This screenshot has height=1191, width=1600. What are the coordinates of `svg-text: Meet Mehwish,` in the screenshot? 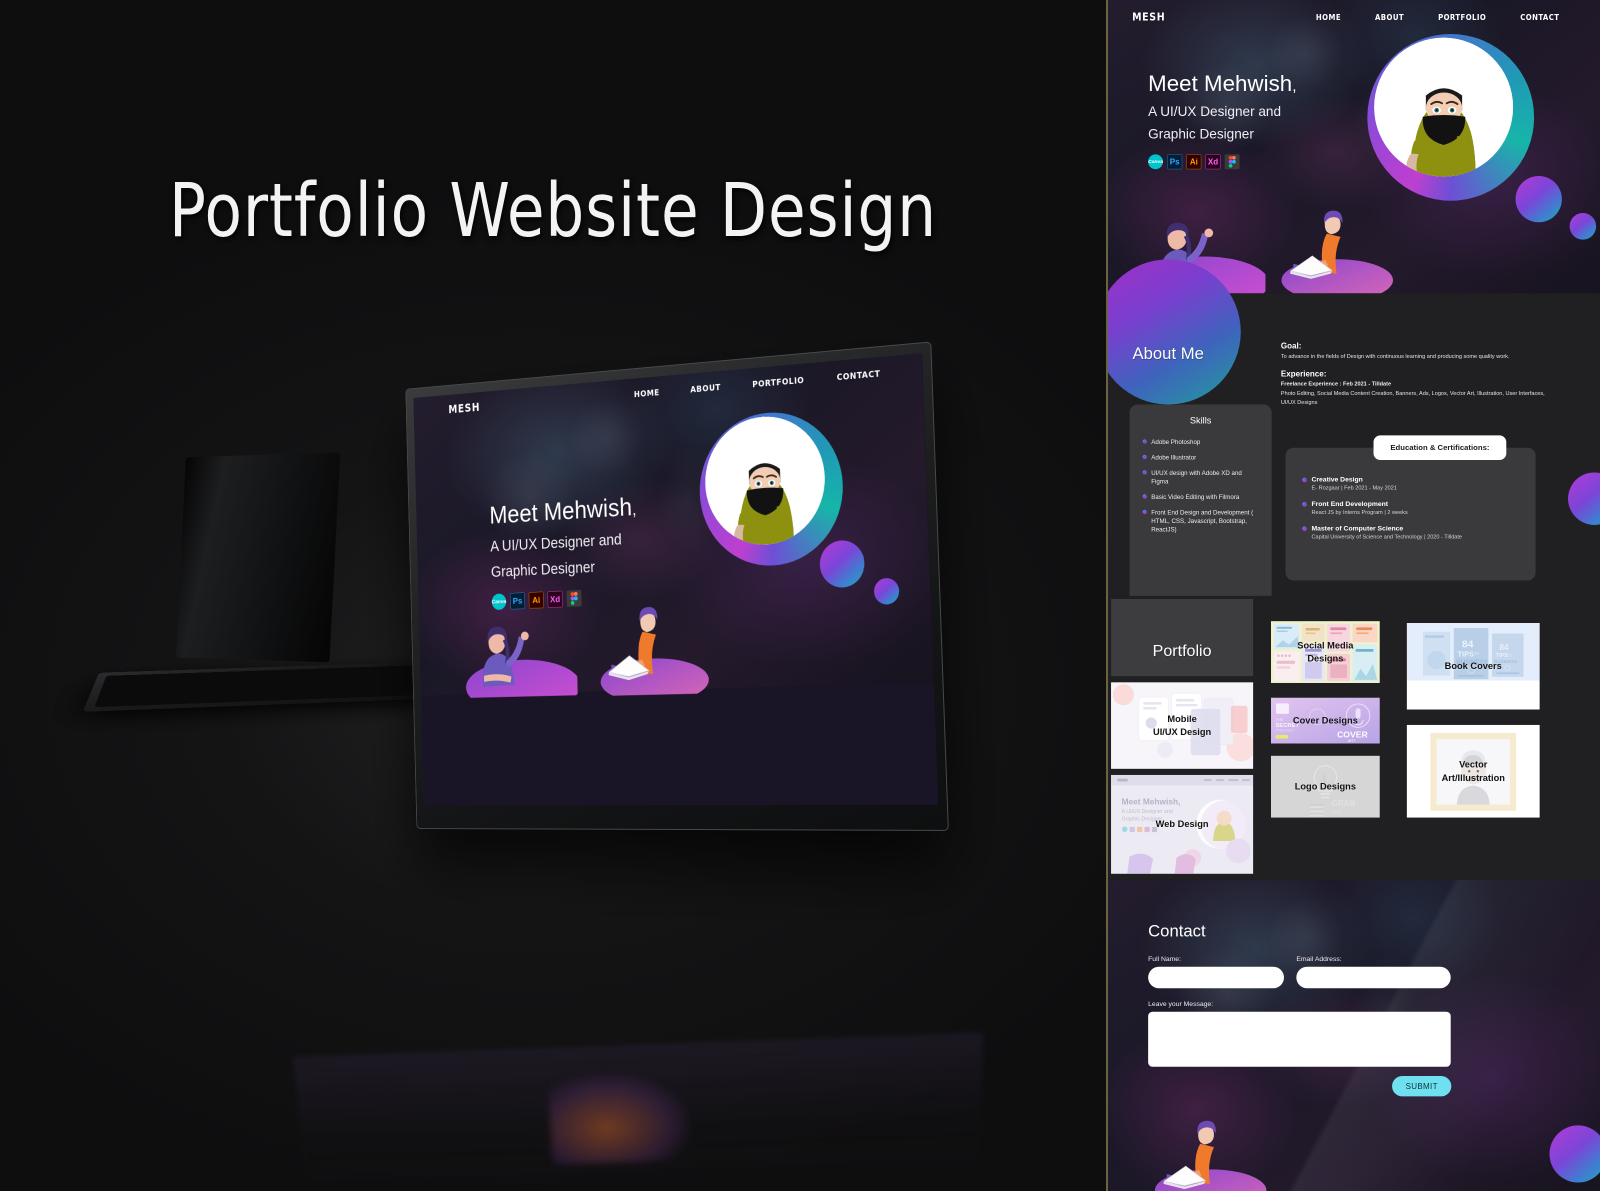 It's located at (1151, 802).